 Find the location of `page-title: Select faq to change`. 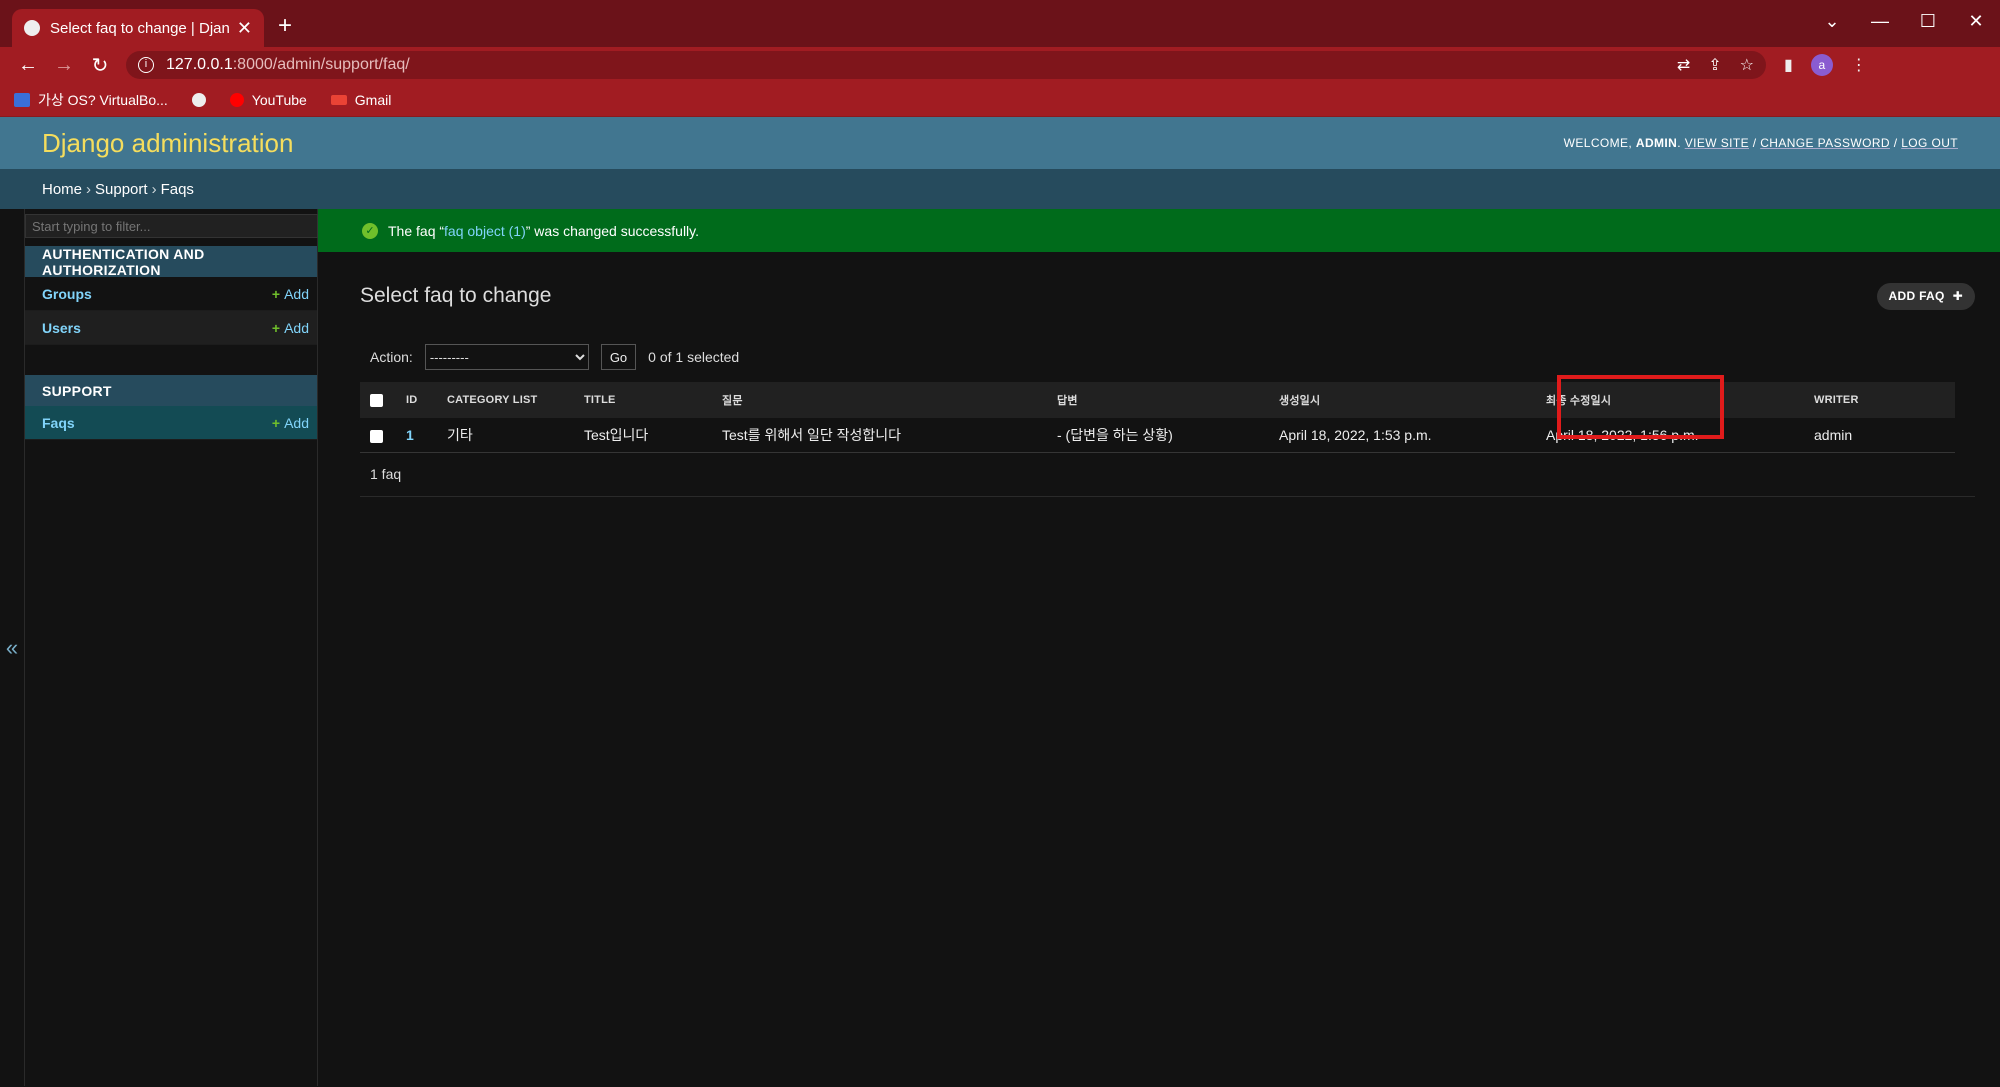

page-title: Select faq to change is located at coordinates (456, 295).